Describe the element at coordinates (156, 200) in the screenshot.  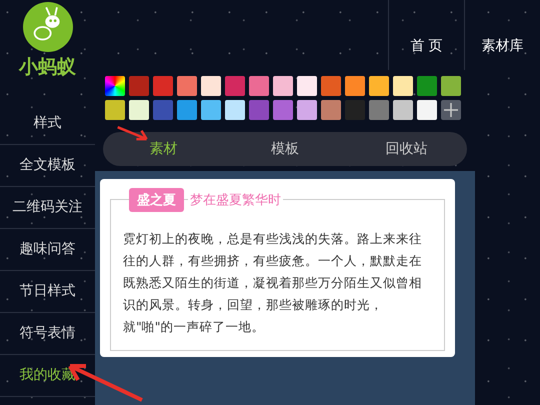
I see `title-badge: 盛之夏` at that location.